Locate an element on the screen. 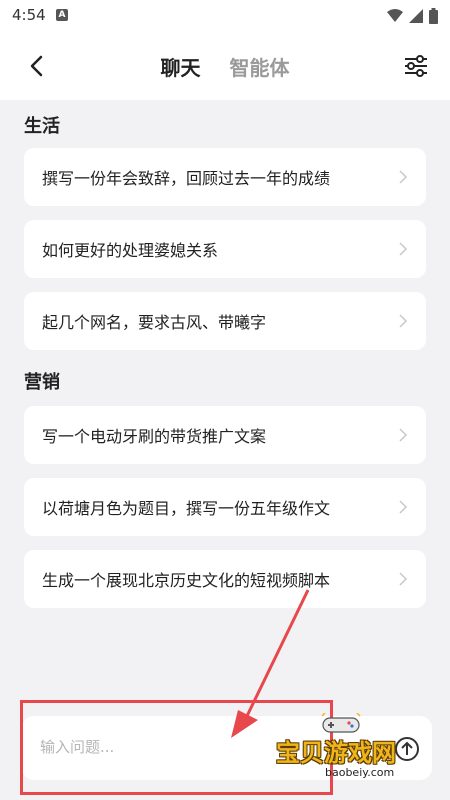 This screenshot has height=800, width=450. notification-icon: A is located at coordinates (62, 15).